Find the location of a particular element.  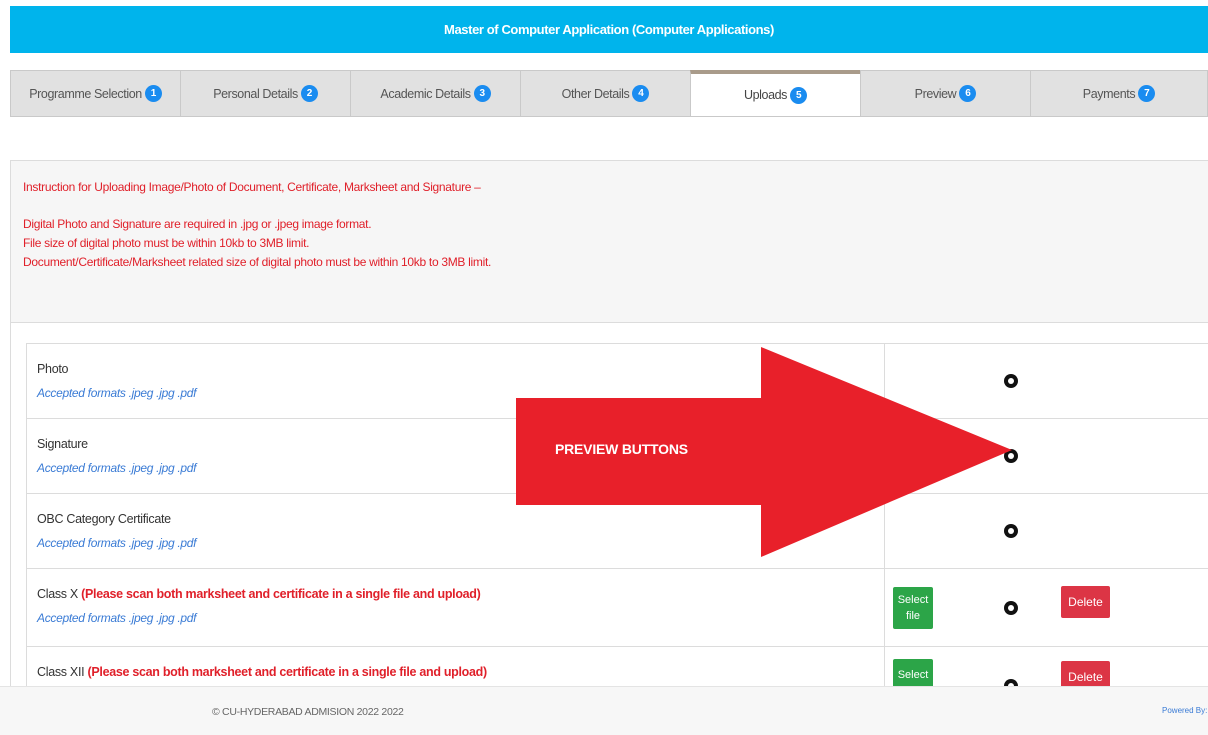

tab-uploads: Uploads 5 is located at coordinates (775, 93).